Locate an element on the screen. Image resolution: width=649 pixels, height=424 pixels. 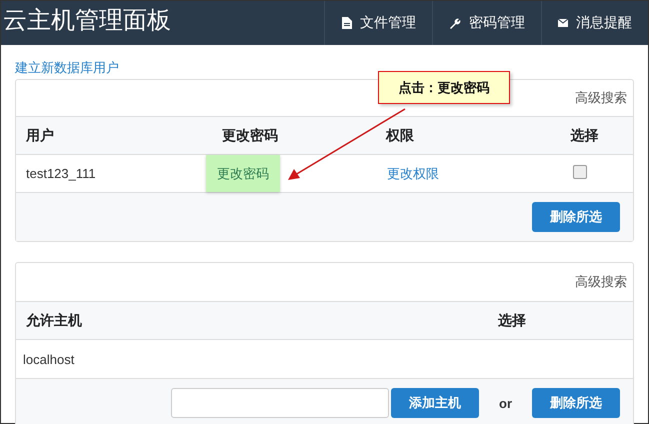
user-cell: test123_111 is located at coordinates (61, 173).